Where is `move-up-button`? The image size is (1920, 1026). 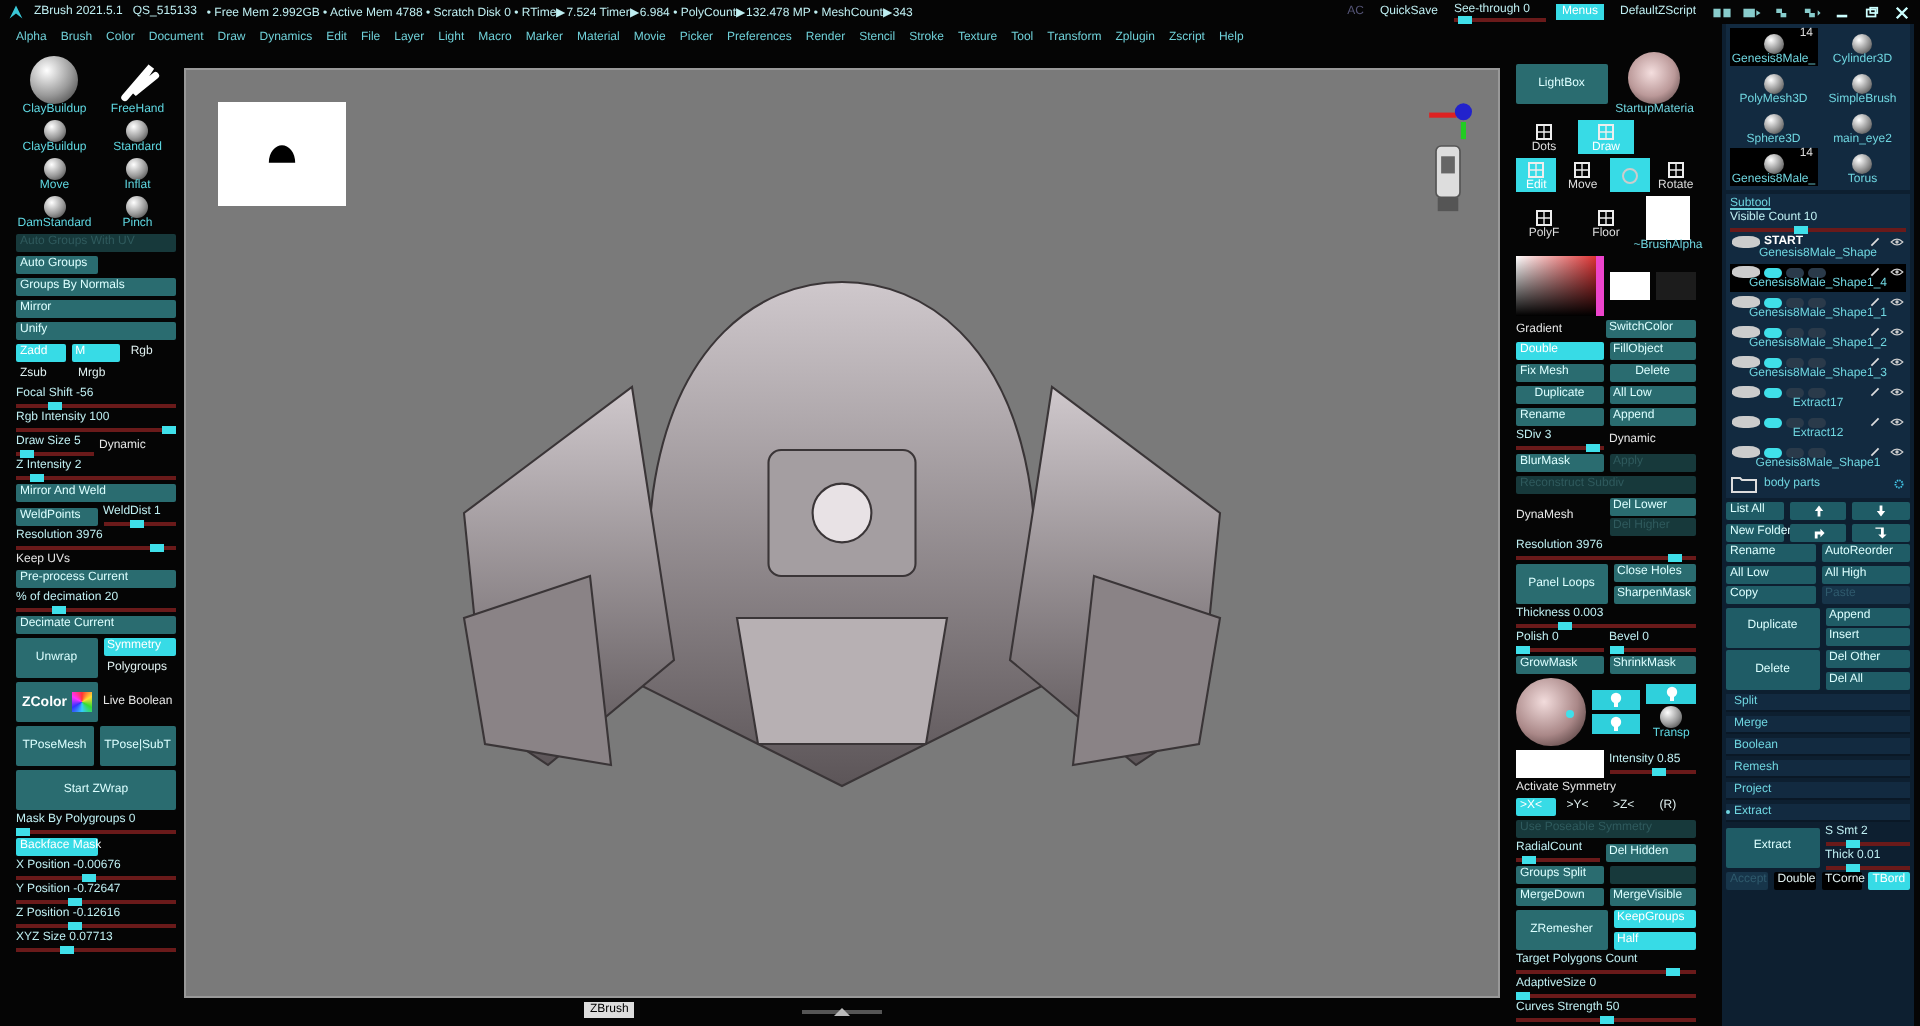
move-up-button is located at coordinates (1818, 511).